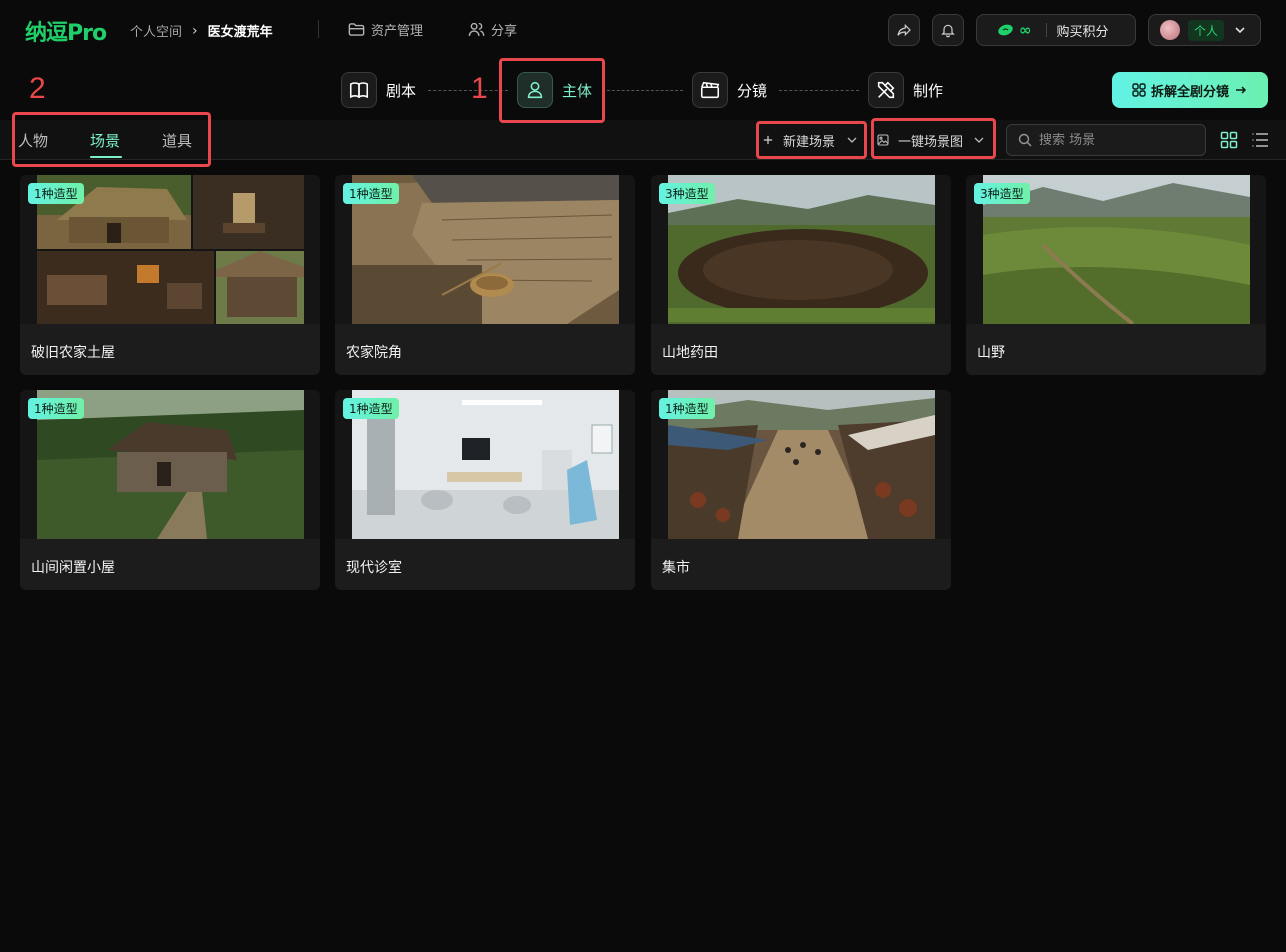  What do you see at coordinates (240, 32) in the screenshot?
I see `breadcrumb-project: 医女渡荒年` at bounding box center [240, 32].